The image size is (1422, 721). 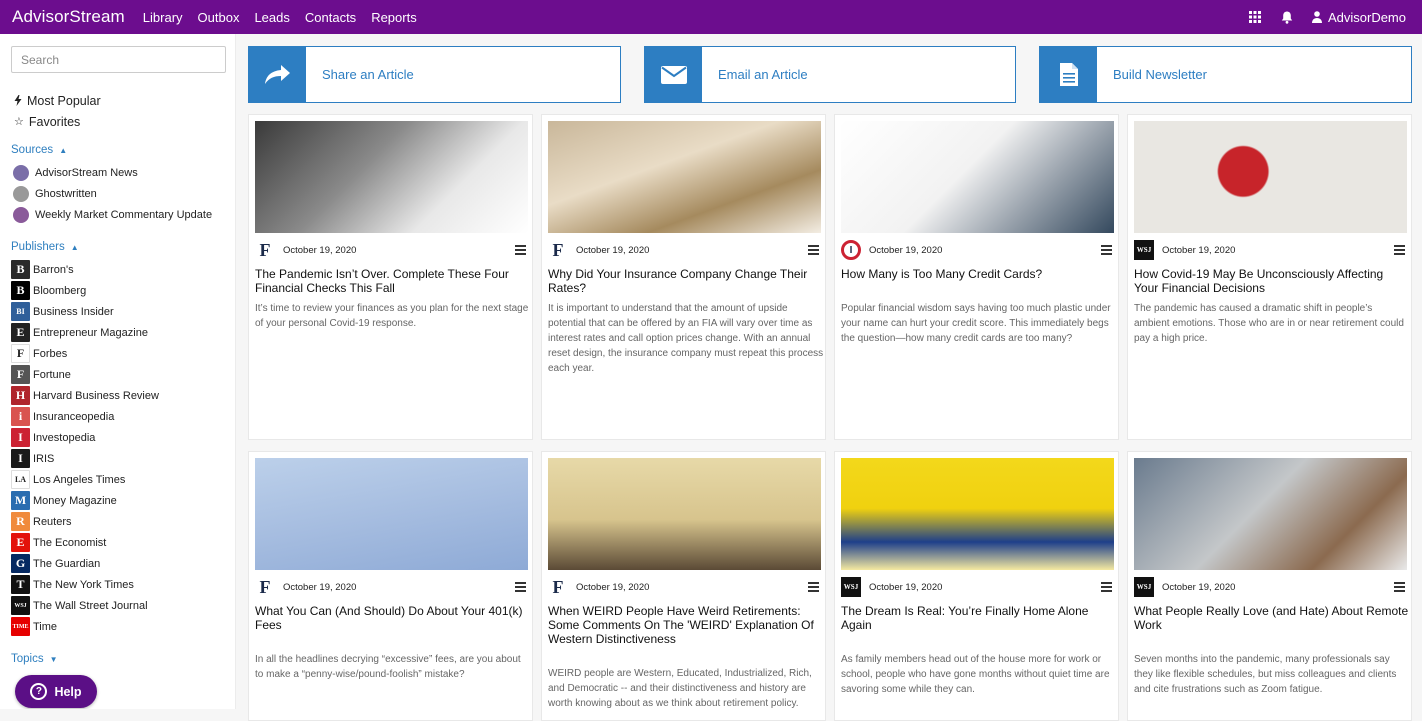 I want to click on publisher-item: B Bloomberg, so click(x=85, y=290).